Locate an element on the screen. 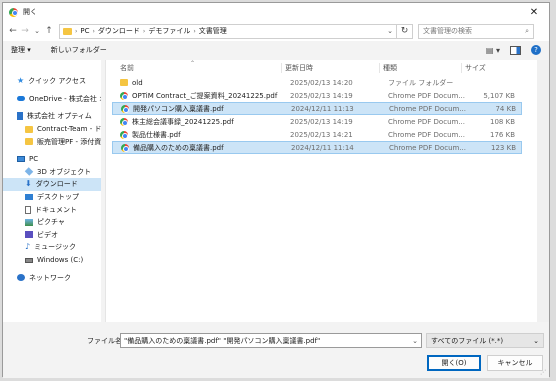 This screenshot has width=556, height=381. back-button: ← is located at coordinates (13, 31).